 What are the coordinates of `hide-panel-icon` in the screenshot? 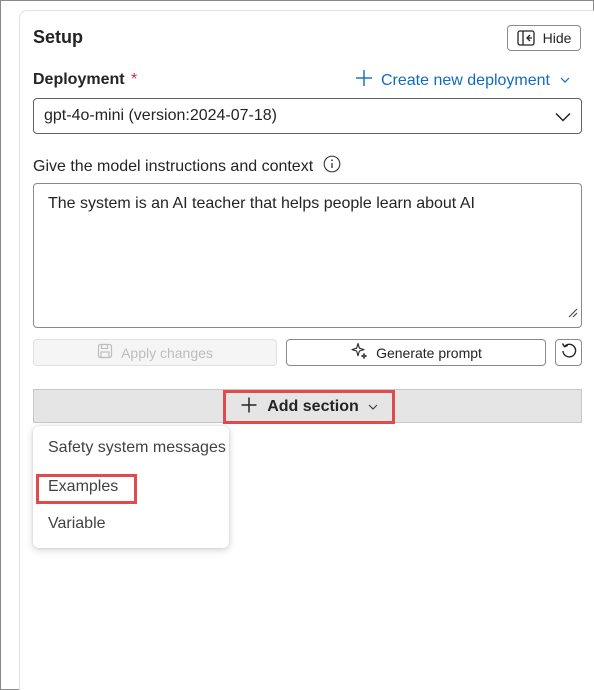 It's located at (525, 38).